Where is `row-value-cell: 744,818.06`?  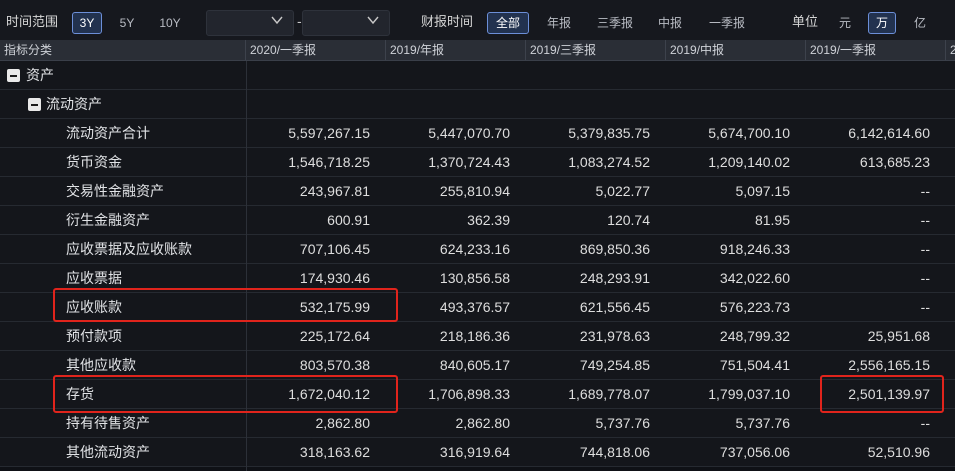 row-value-cell: 744,818.06 is located at coordinates (614, 452).